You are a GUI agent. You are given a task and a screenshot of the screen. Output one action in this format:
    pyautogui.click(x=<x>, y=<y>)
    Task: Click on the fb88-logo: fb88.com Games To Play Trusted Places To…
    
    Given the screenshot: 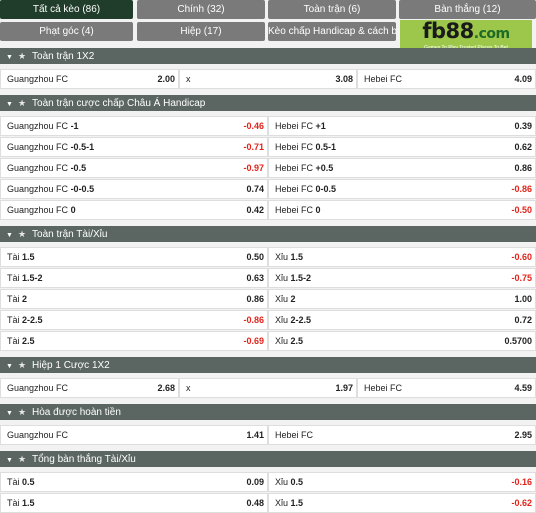 What is the action you would take?
    pyautogui.click(x=466, y=35)
    